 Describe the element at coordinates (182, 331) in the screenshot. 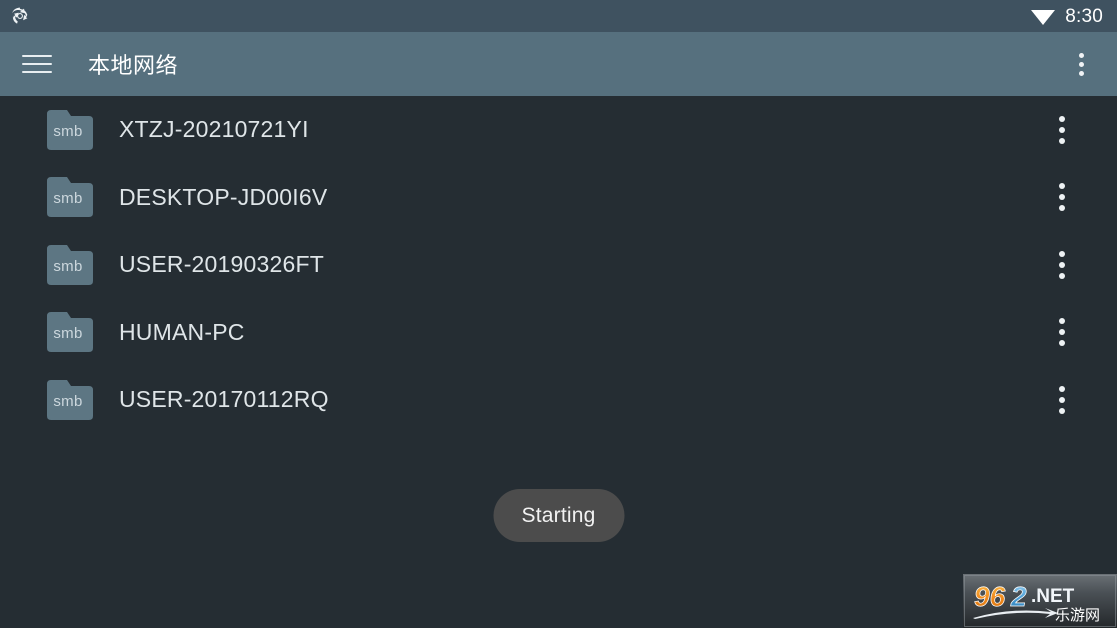

I see `list-item-label: HUMAN-PC` at that location.